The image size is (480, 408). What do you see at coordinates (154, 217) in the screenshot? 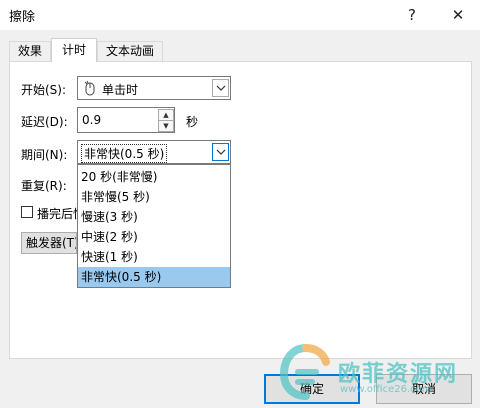
I see `duration-option: 慢速(3 秒)` at bounding box center [154, 217].